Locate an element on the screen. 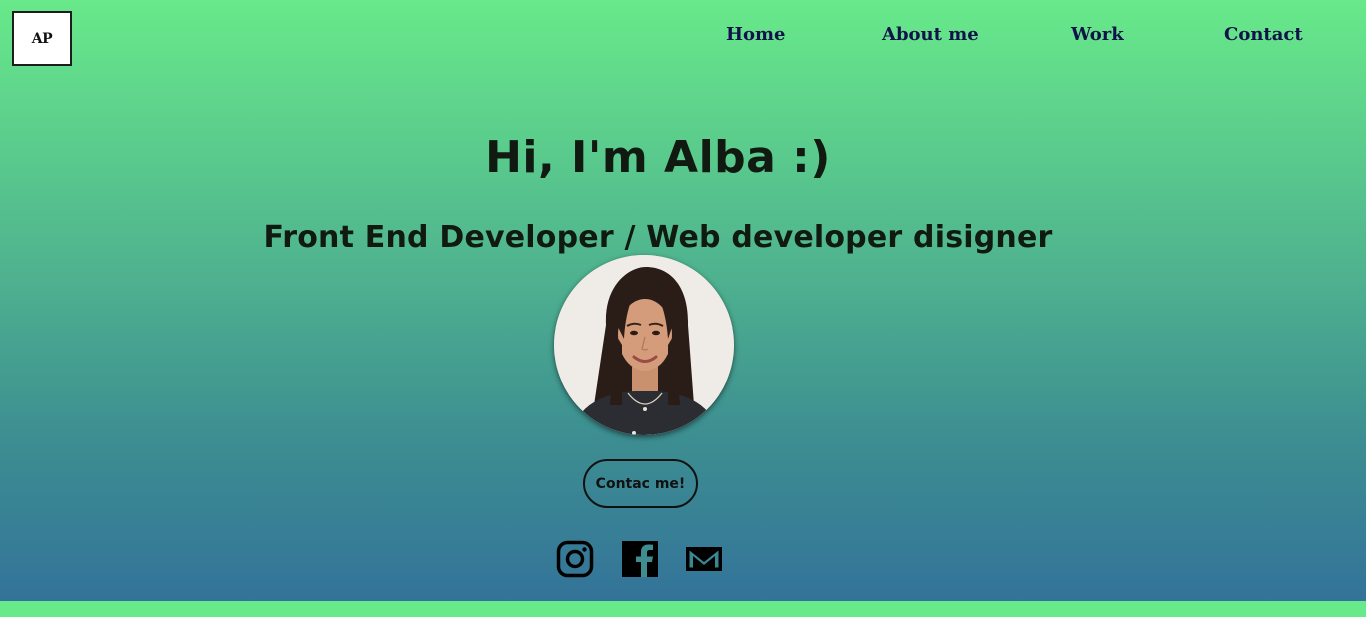 The height and width of the screenshot is (617, 1366). instagram-icon is located at coordinates (575, 559).